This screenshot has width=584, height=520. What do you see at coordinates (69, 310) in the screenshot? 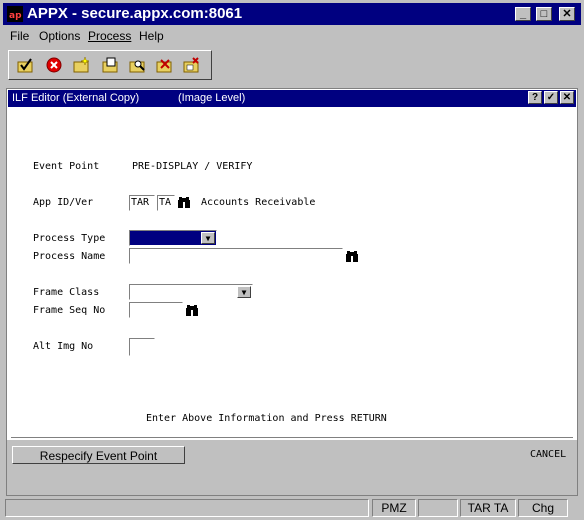
I see `frame-seq-label: Frame Seq No` at bounding box center [69, 310].